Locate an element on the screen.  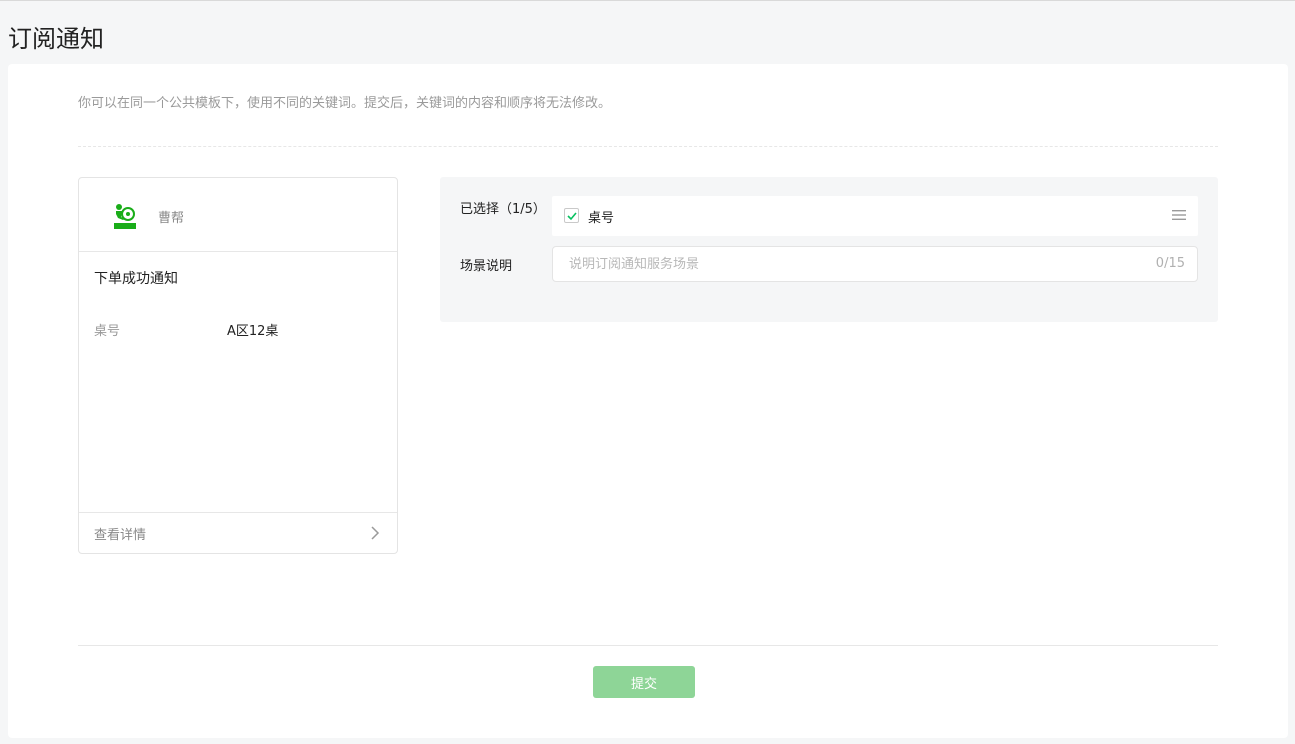
brand-name: 曹帮 is located at coordinates (171, 218).